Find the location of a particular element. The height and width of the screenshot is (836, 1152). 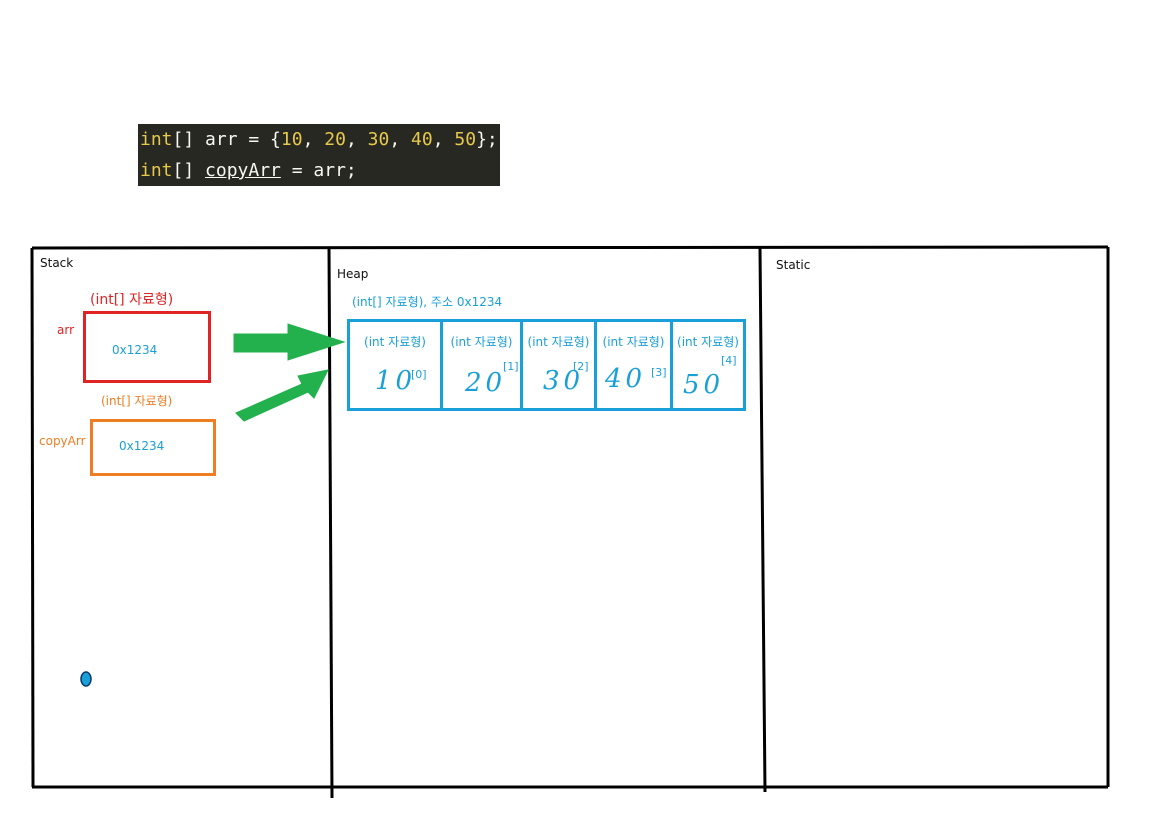

copyarr-variable-box: 0x1234 is located at coordinates (153, 447).